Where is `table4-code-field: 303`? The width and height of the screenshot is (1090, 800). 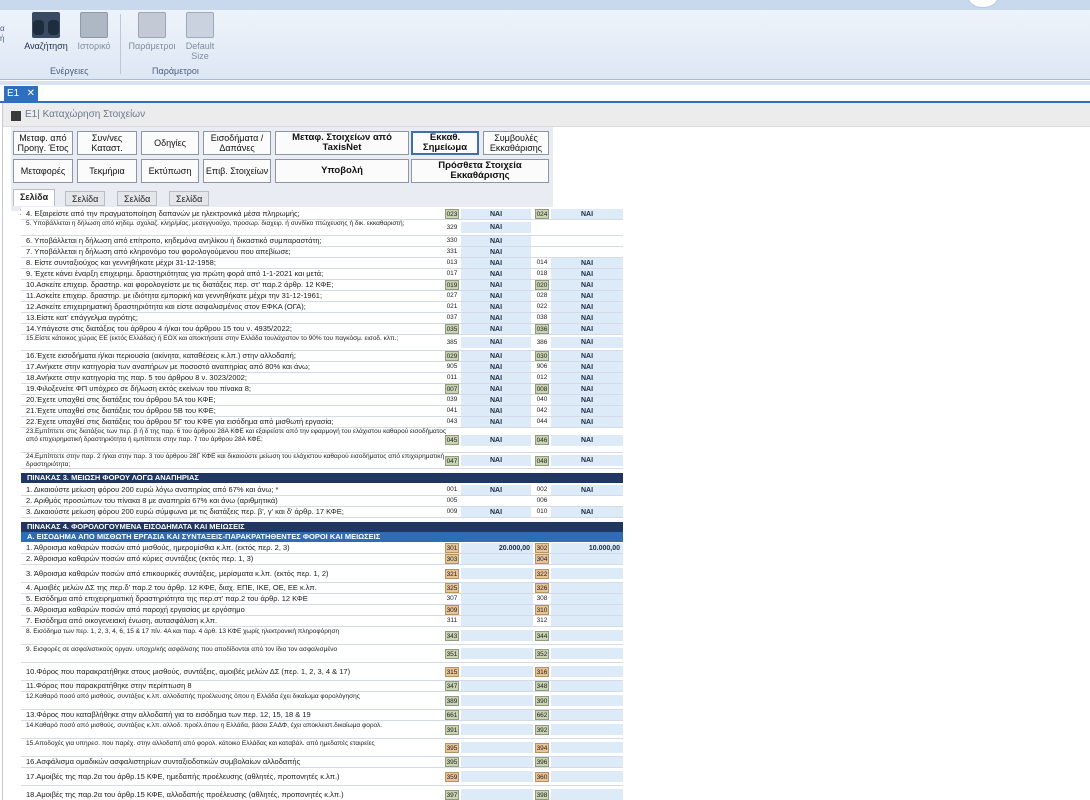
table4-code-field: 303 is located at coordinates (452, 559).